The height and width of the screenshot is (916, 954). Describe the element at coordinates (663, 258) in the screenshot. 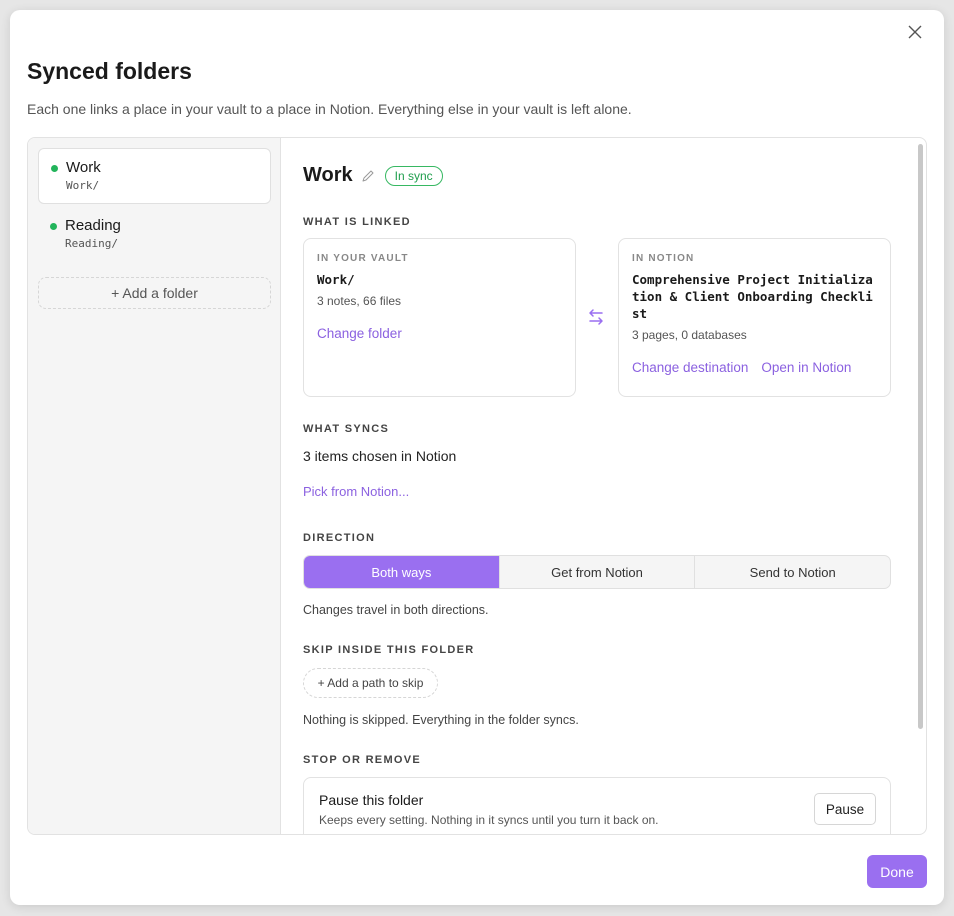

I see `notion-card-label: IN NOTION` at that location.